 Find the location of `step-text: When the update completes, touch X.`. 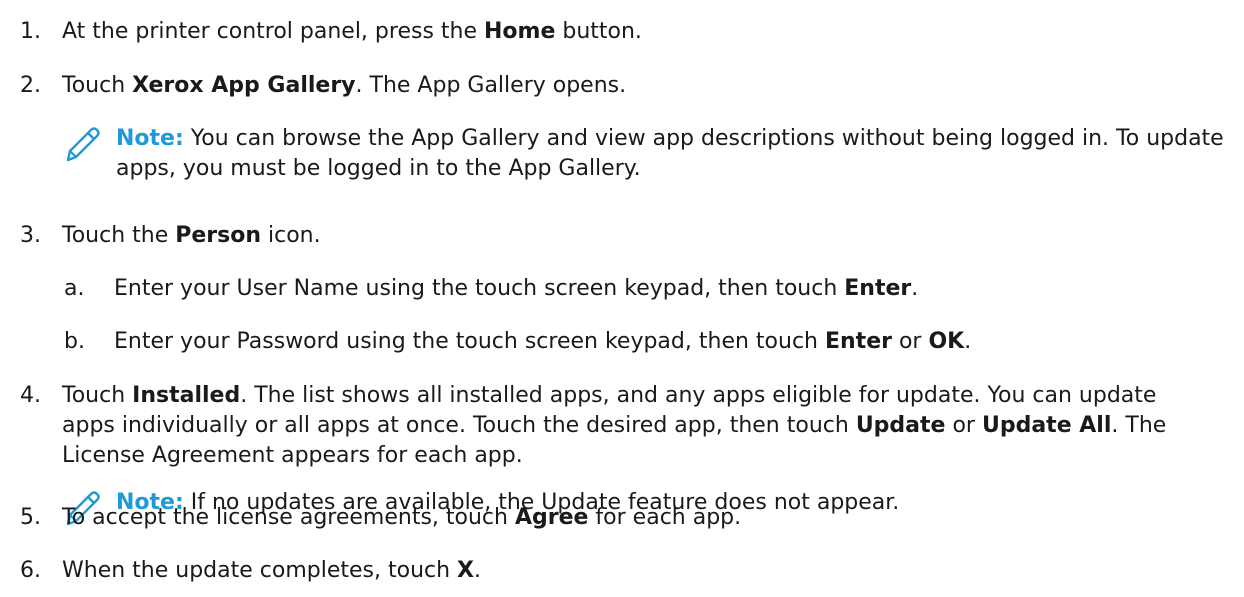

step-text: When the update completes, touch X. is located at coordinates (272, 570).